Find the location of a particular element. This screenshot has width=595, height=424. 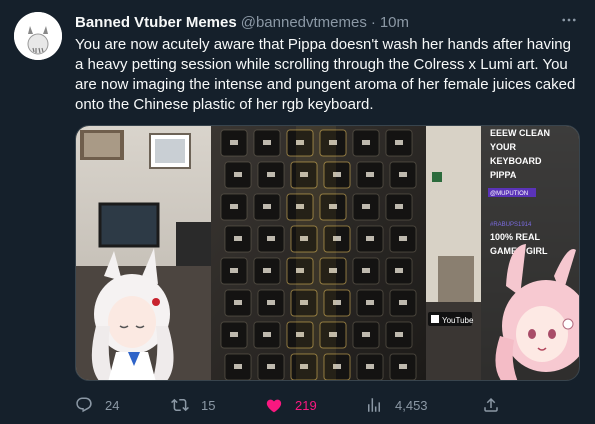

share-icon is located at coordinates (491, 404).